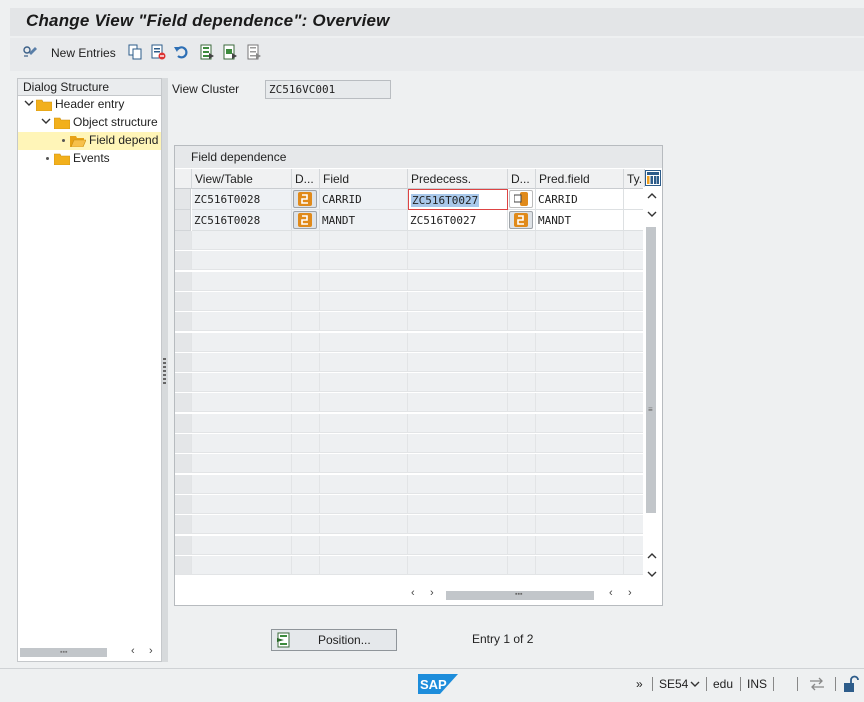 The height and width of the screenshot is (702, 864). I want to click on select-all-icon, so click(207, 52).